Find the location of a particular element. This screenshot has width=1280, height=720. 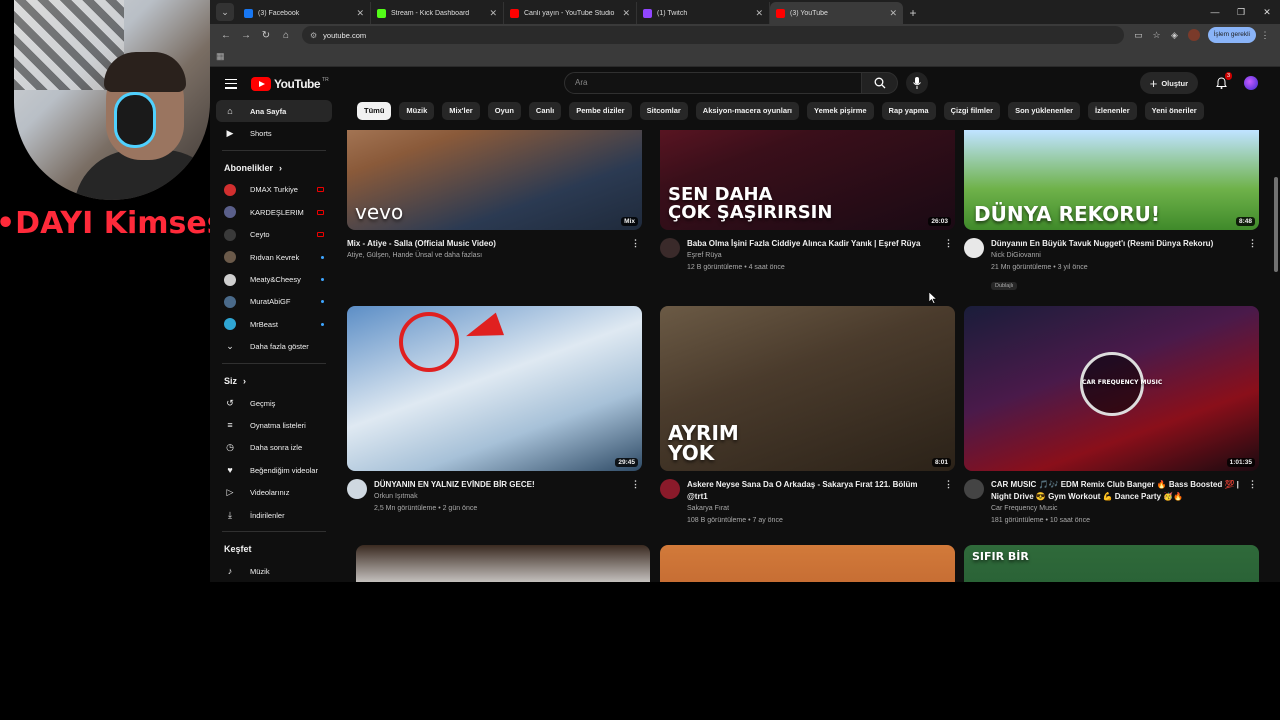

video-thumbnail: SIFIR BİR is located at coordinates (1111, 563).